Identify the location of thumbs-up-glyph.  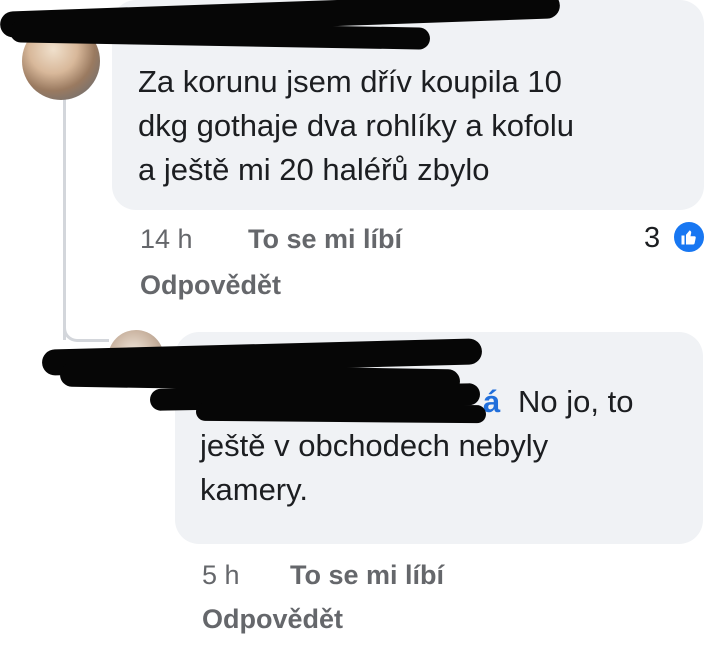
(688, 237).